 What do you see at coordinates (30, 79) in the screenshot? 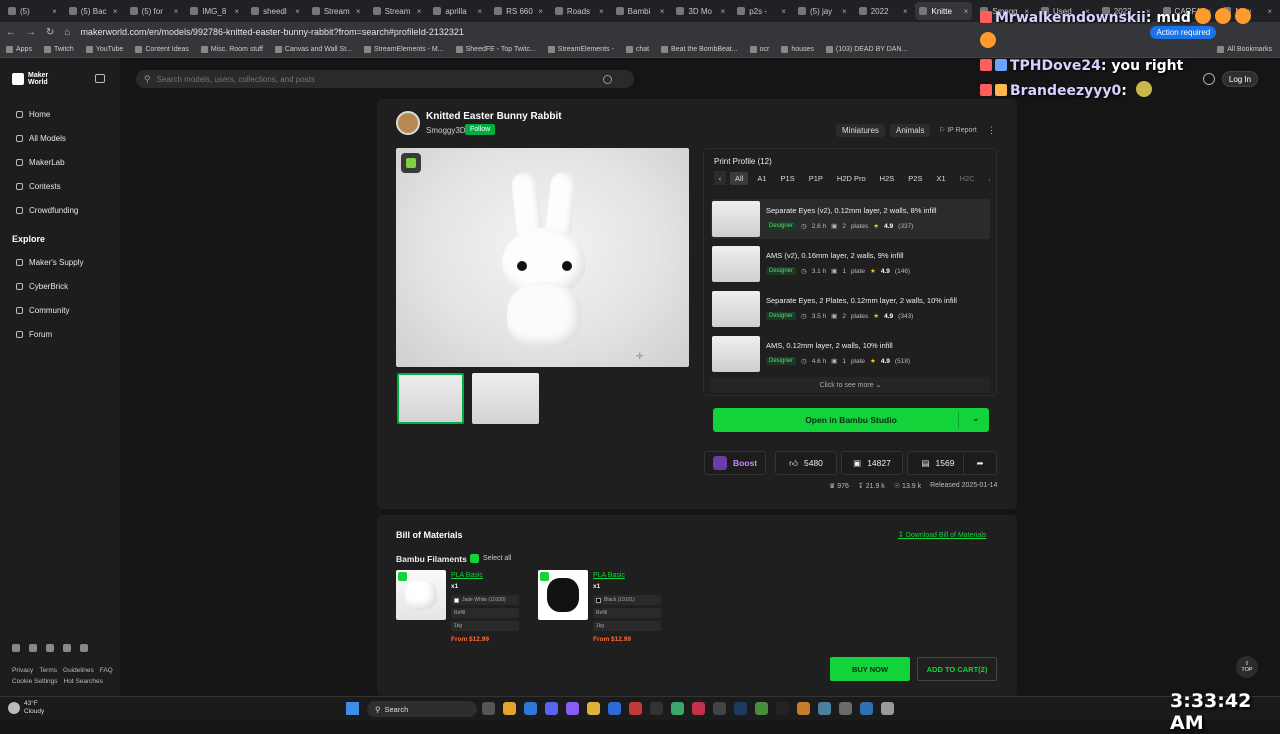
I see `makerworld-logo: Maker World` at bounding box center [30, 79].